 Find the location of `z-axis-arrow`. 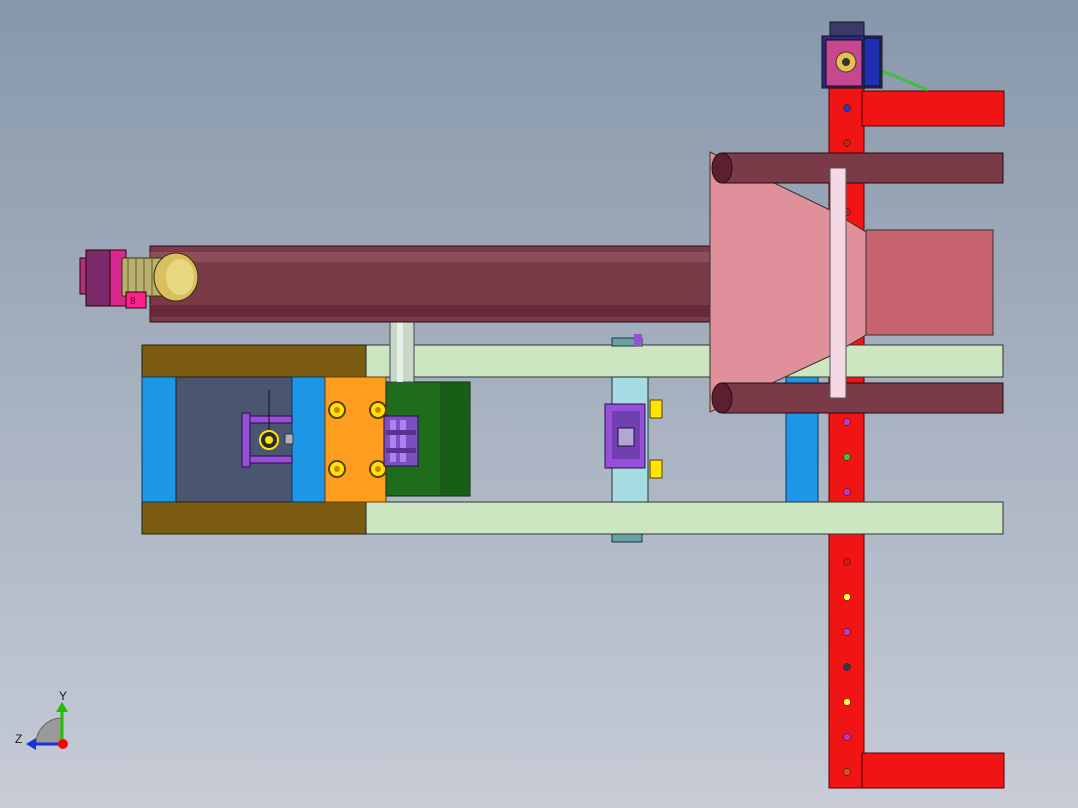

z-axis-arrow is located at coordinates (31, 744).